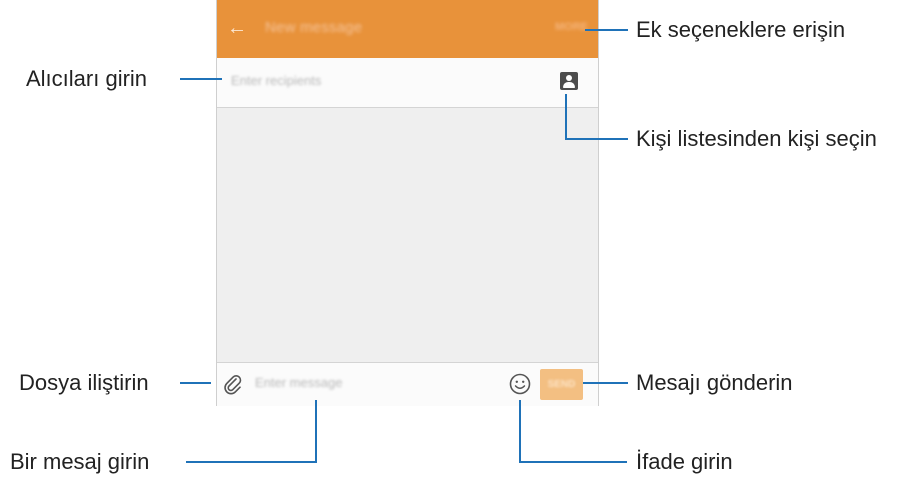  What do you see at coordinates (80, 461) in the screenshot?
I see `callout-enter-message: Bir mesaj girin` at bounding box center [80, 461].